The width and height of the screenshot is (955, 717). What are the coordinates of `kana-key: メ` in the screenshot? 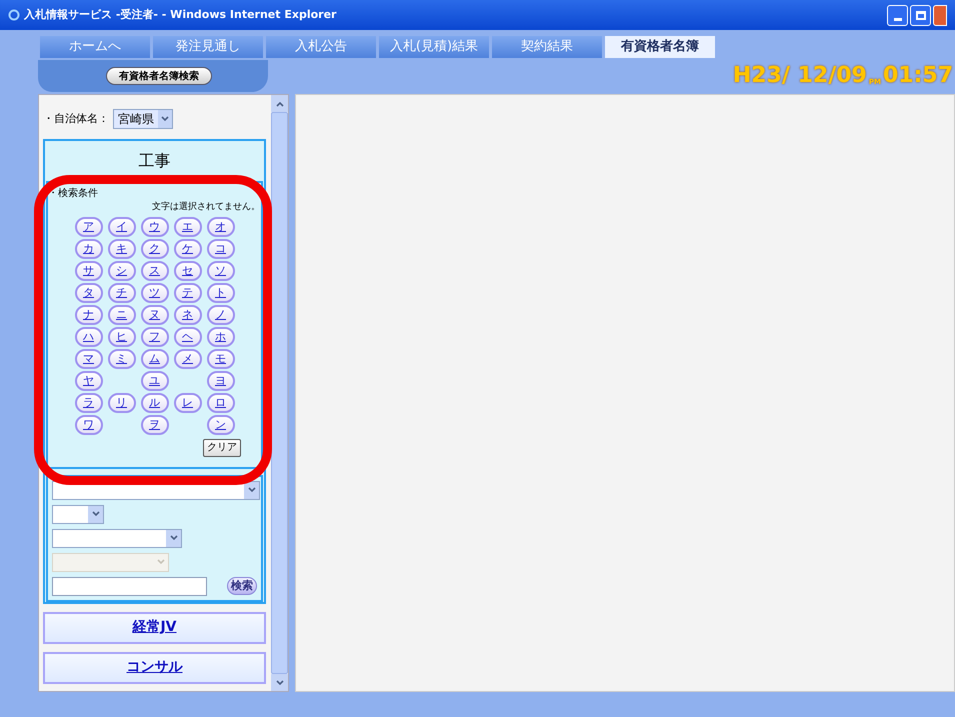 It's located at (188, 358).